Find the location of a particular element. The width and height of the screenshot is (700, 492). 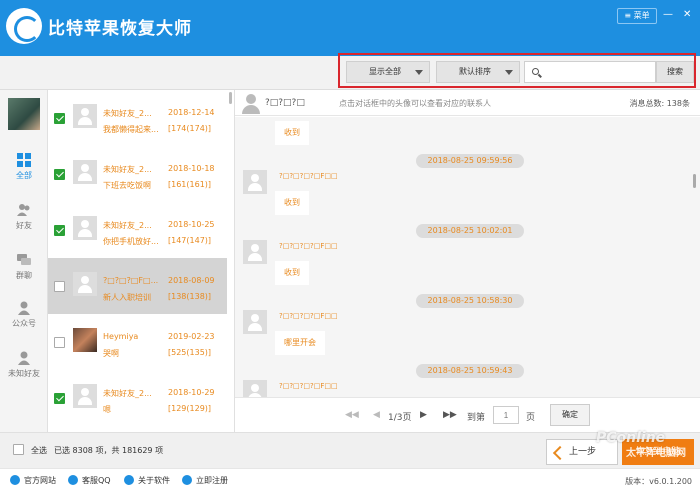

register-link: 立即注册 is located at coordinates (205, 480).